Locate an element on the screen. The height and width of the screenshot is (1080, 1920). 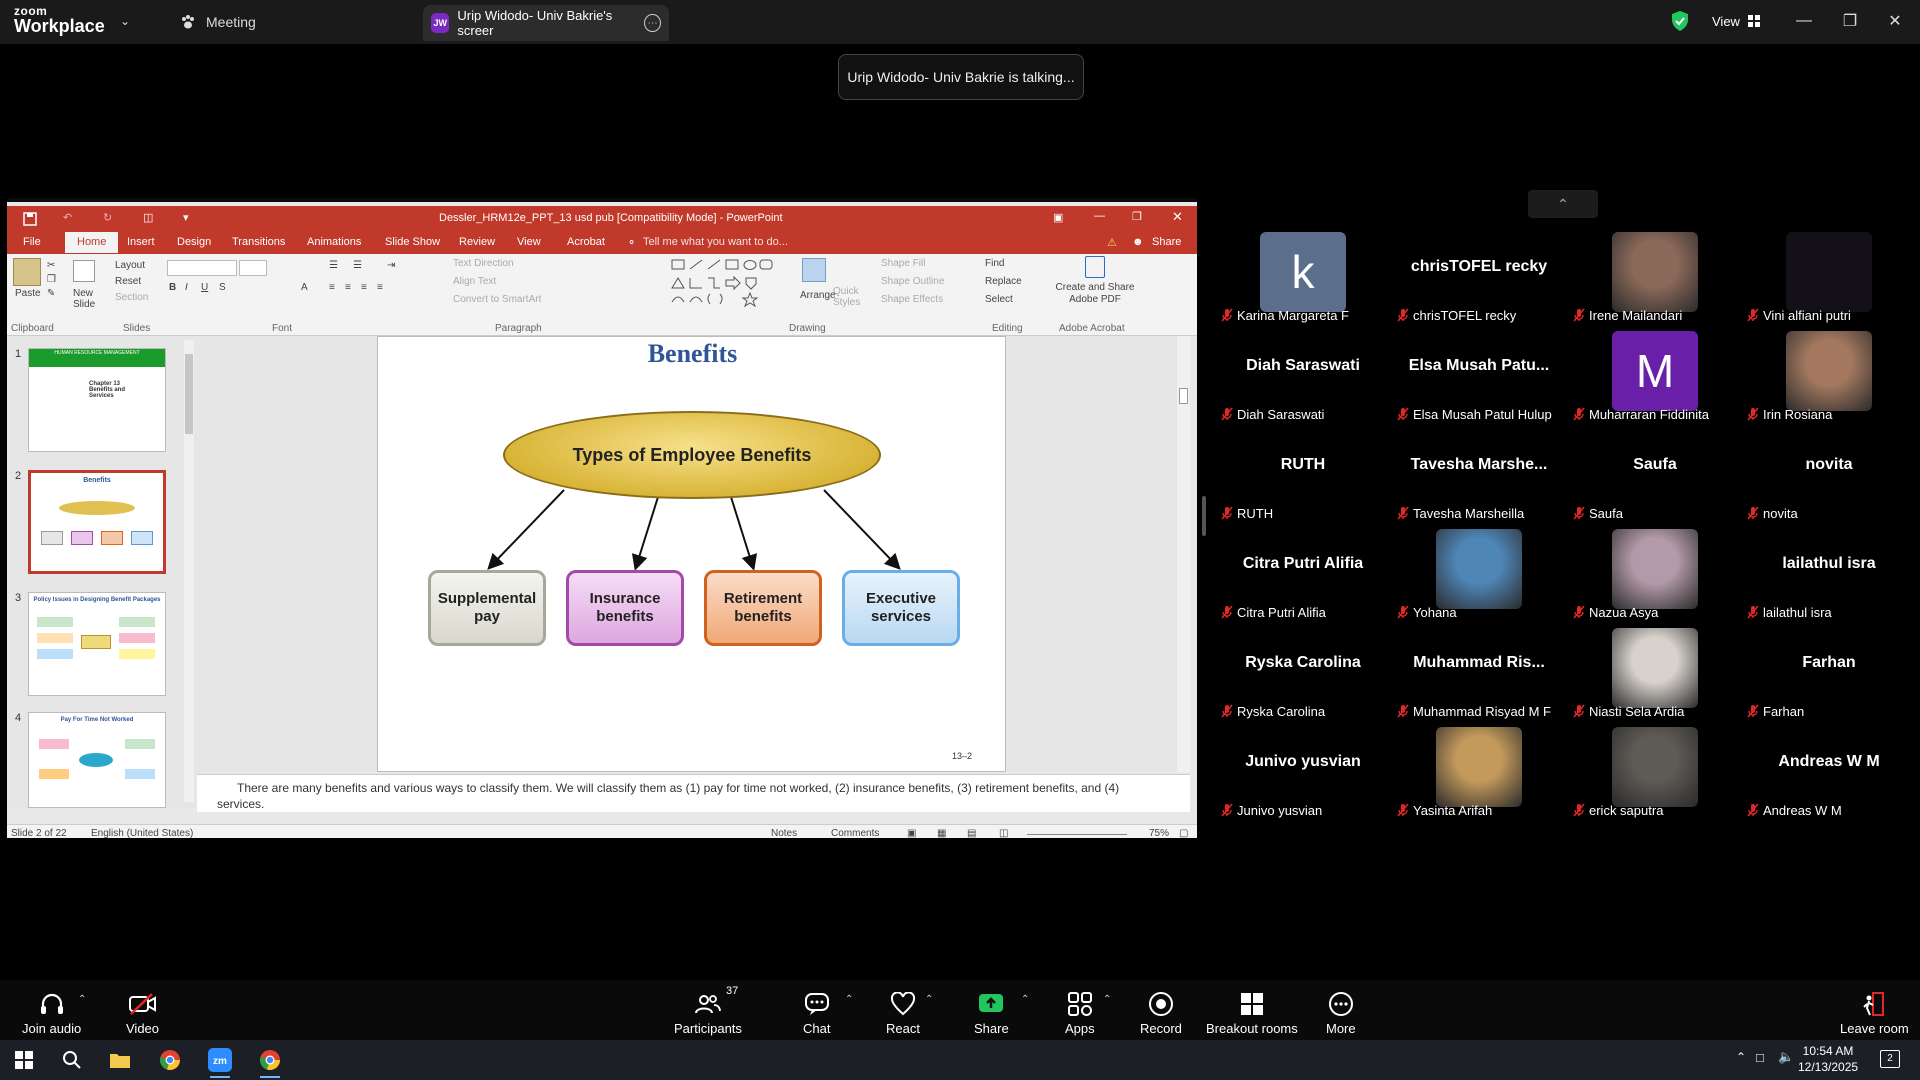
system-clock: 10:54 AM 12/13/2025 is located at coordinates (1828, 1059).